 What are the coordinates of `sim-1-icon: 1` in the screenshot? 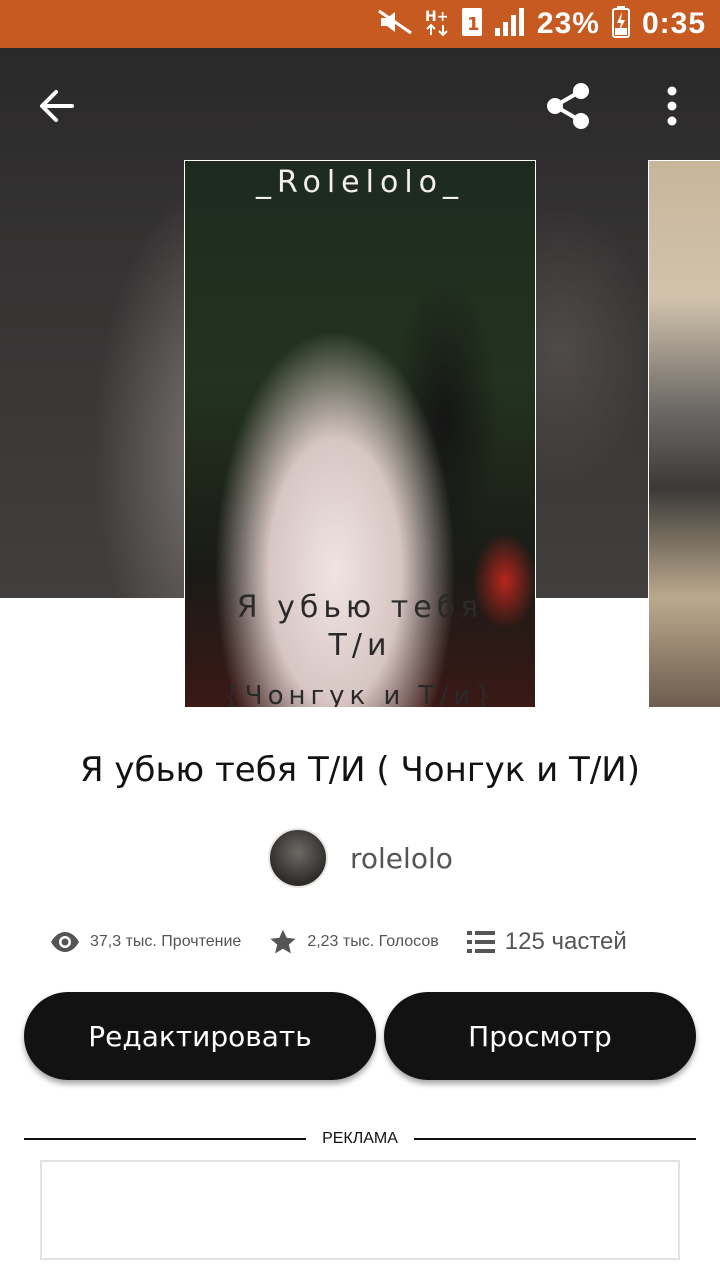 It's located at (472, 24).